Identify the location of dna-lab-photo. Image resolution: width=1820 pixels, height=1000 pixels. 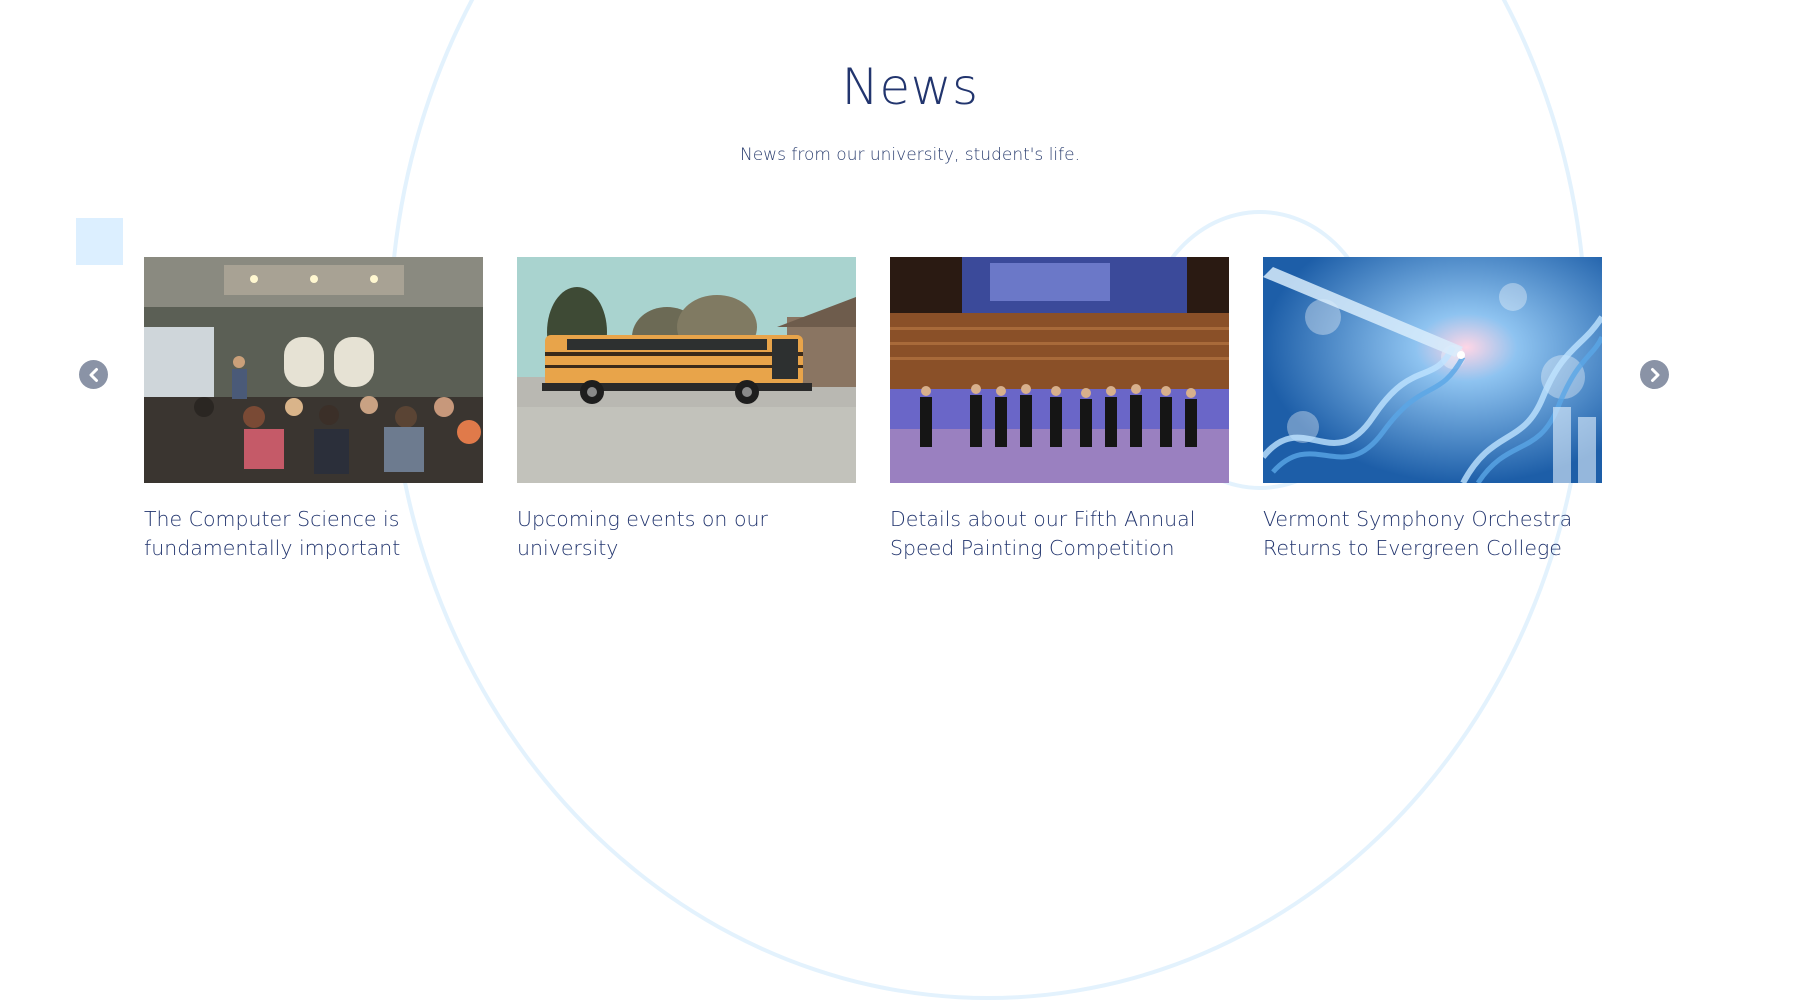
(1432, 370).